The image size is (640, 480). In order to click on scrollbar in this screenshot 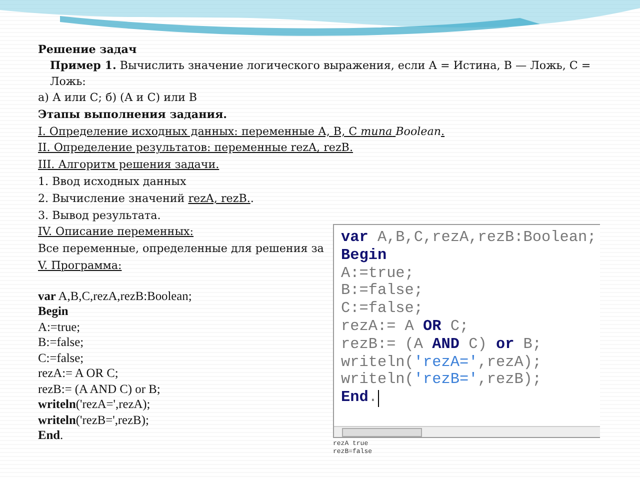, I will do `click(467, 431)`.